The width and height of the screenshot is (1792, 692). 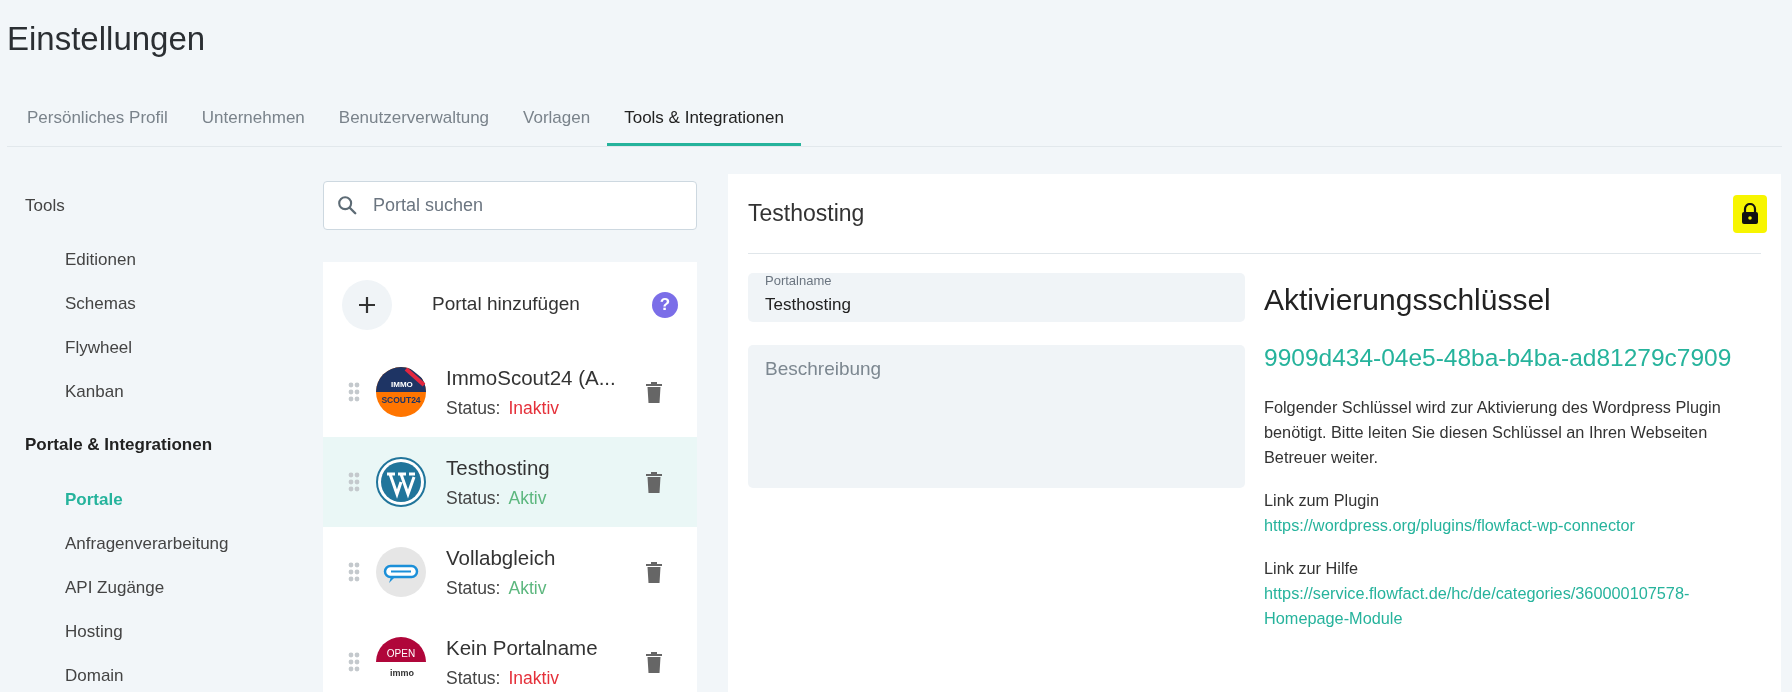 I want to click on sidebar-item: Schemas, so click(x=100, y=304).